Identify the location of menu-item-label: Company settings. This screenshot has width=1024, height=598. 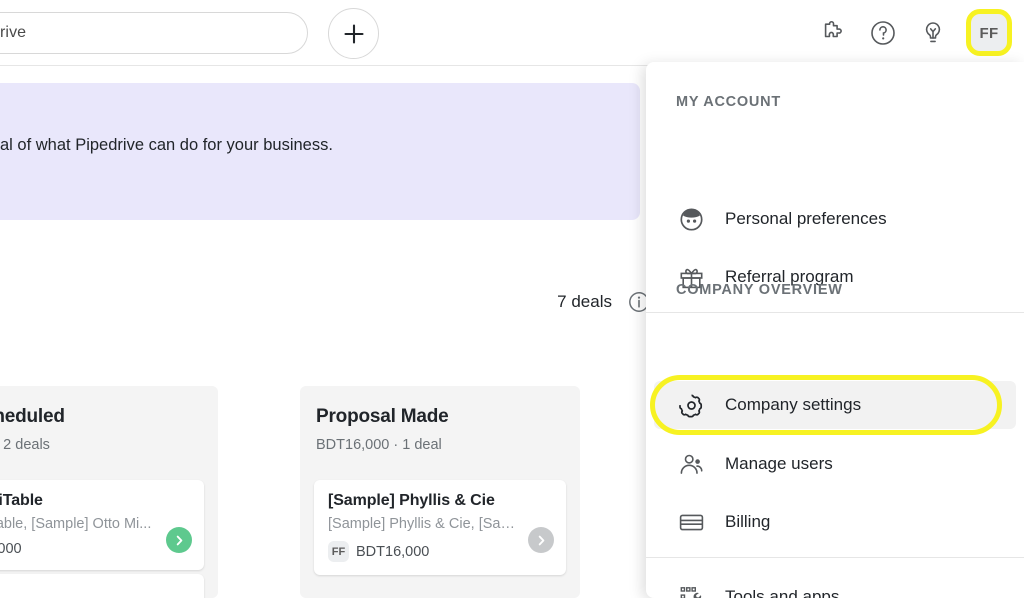
(793, 404).